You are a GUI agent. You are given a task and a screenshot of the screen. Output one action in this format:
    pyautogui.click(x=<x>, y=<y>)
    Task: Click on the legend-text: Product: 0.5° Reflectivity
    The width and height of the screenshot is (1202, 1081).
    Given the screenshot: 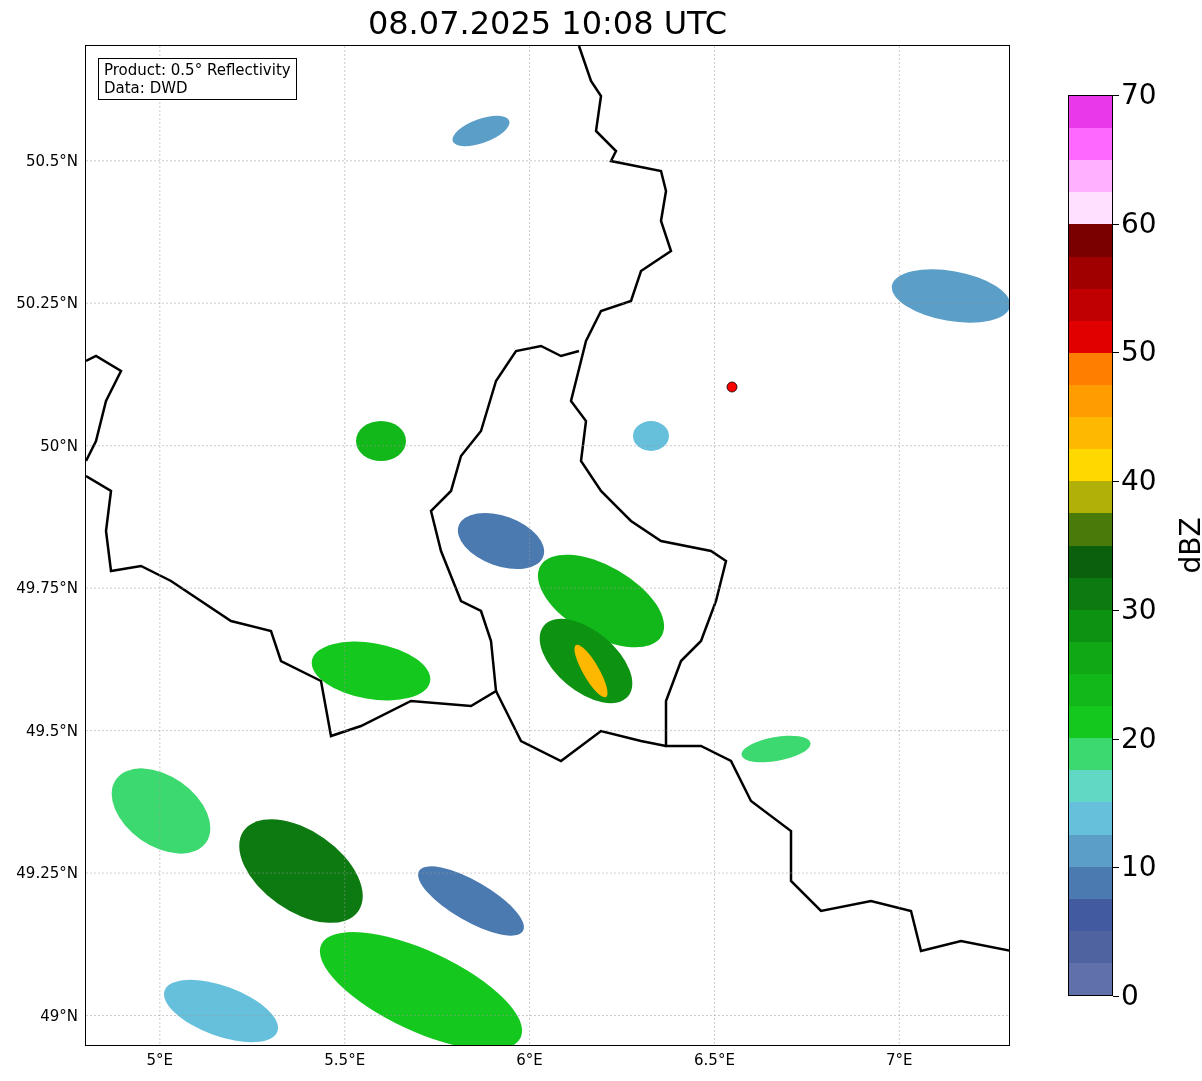 What is the action you would take?
    pyautogui.click(x=197, y=70)
    